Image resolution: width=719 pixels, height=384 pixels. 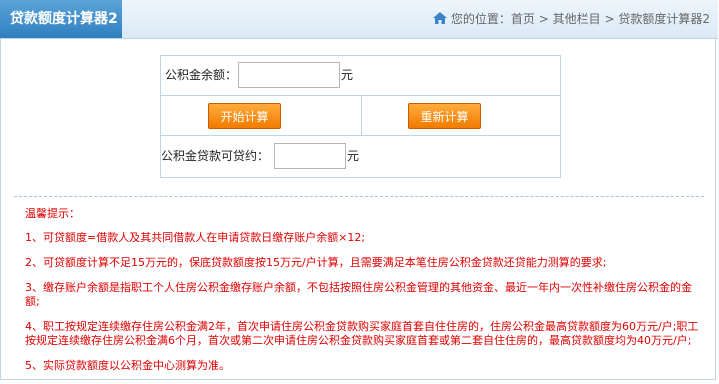 What do you see at coordinates (215, 156) in the screenshot?
I see `result-label: 公积金贷款可贷约：` at bounding box center [215, 156].